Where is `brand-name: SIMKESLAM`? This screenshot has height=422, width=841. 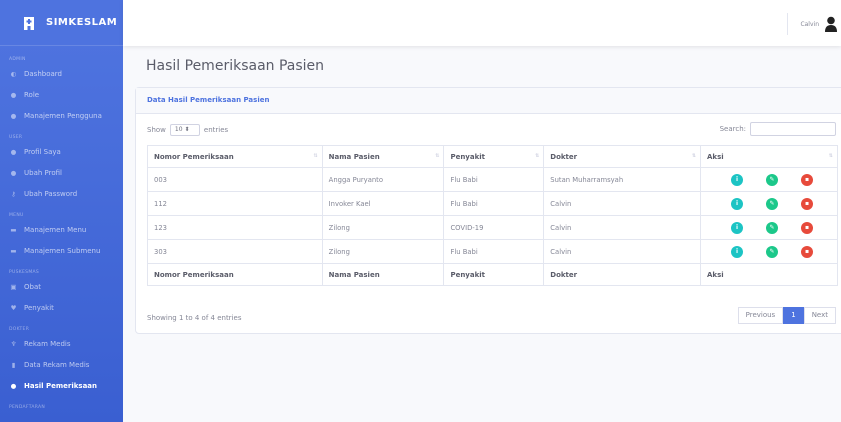 brand-name: SIMKESLAM is located at coordinates (82, 22).